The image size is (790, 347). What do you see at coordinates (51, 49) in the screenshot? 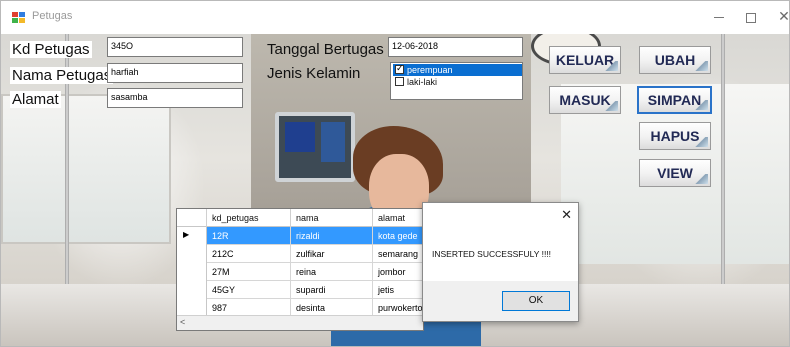
I see `kd-petugas-label: Kd Petugas` at bounding box center [51, 49].